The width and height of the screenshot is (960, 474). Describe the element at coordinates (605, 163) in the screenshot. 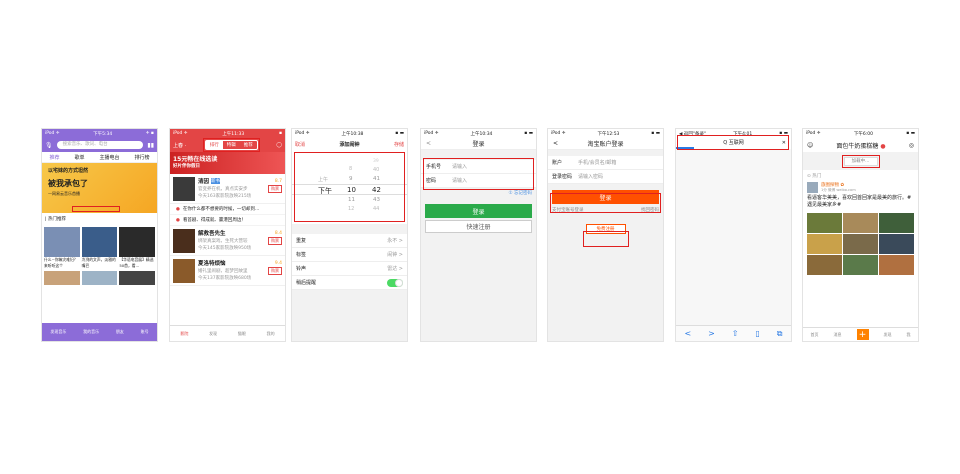

I see `account-field: 账户 手机/会员名/邮箱` at that location.